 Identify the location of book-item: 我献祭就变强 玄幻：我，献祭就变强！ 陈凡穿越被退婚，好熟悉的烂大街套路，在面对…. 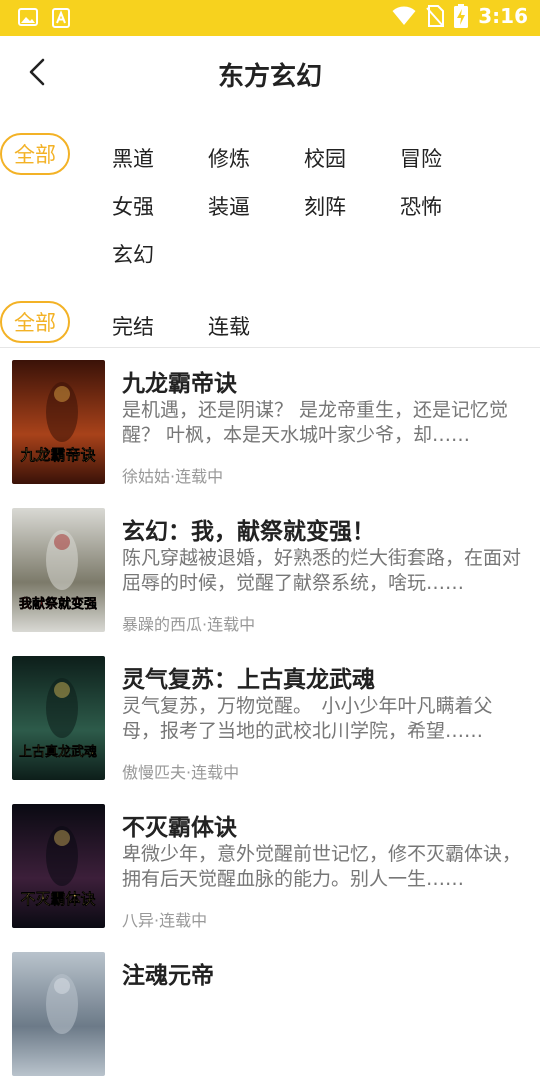
(270, 571).